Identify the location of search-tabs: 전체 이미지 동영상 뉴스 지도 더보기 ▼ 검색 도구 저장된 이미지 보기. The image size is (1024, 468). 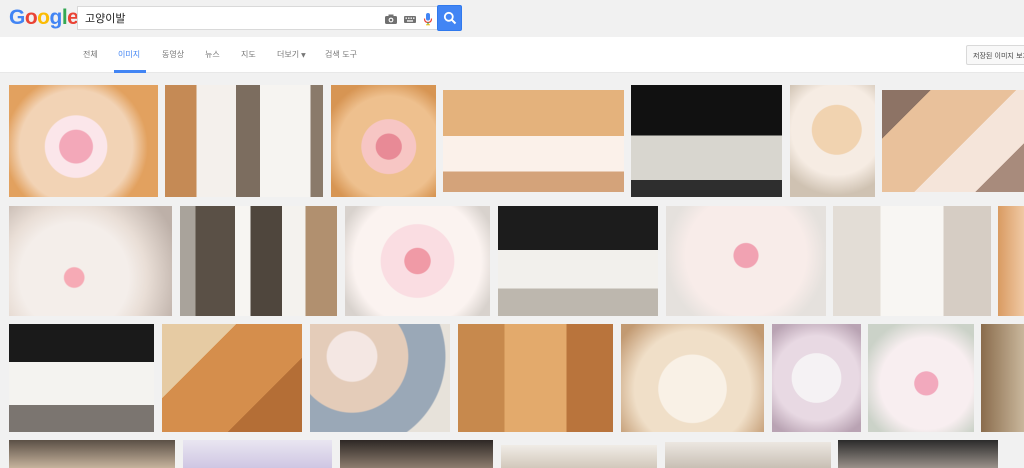
(512, 55).